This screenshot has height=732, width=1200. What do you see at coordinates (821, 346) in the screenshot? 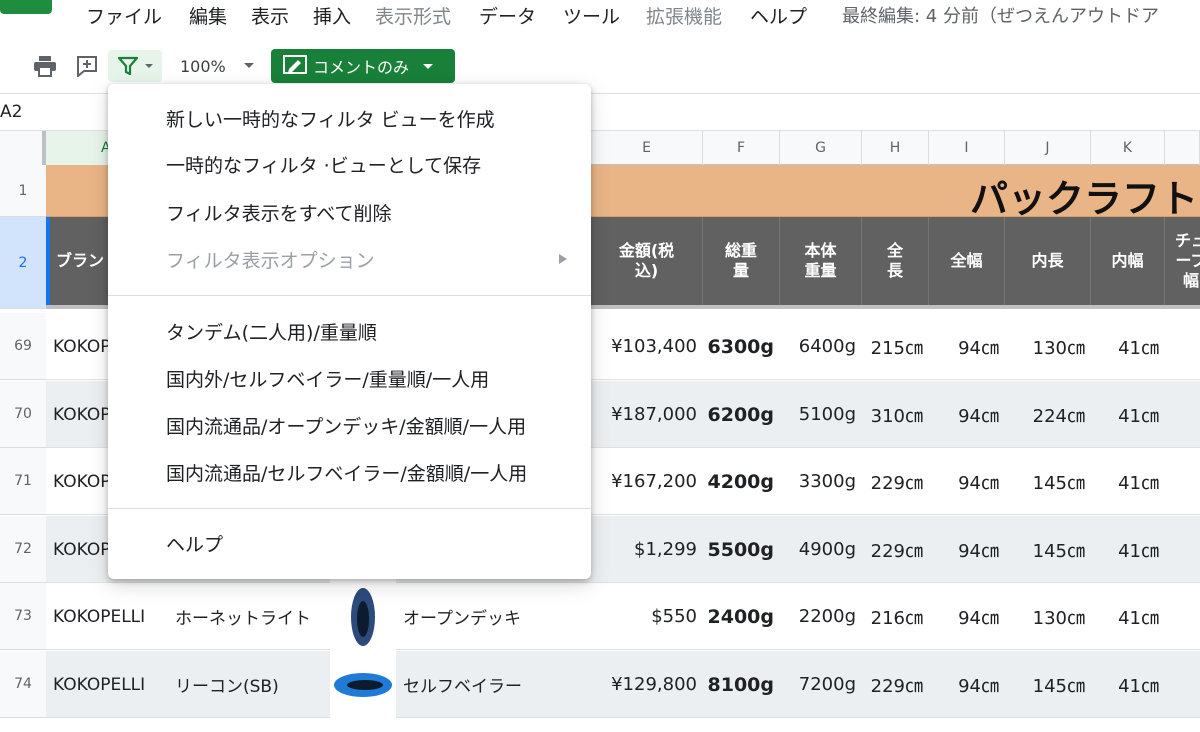
I see `cell-body-weight: 6400g` at bounding box center [821, 346].